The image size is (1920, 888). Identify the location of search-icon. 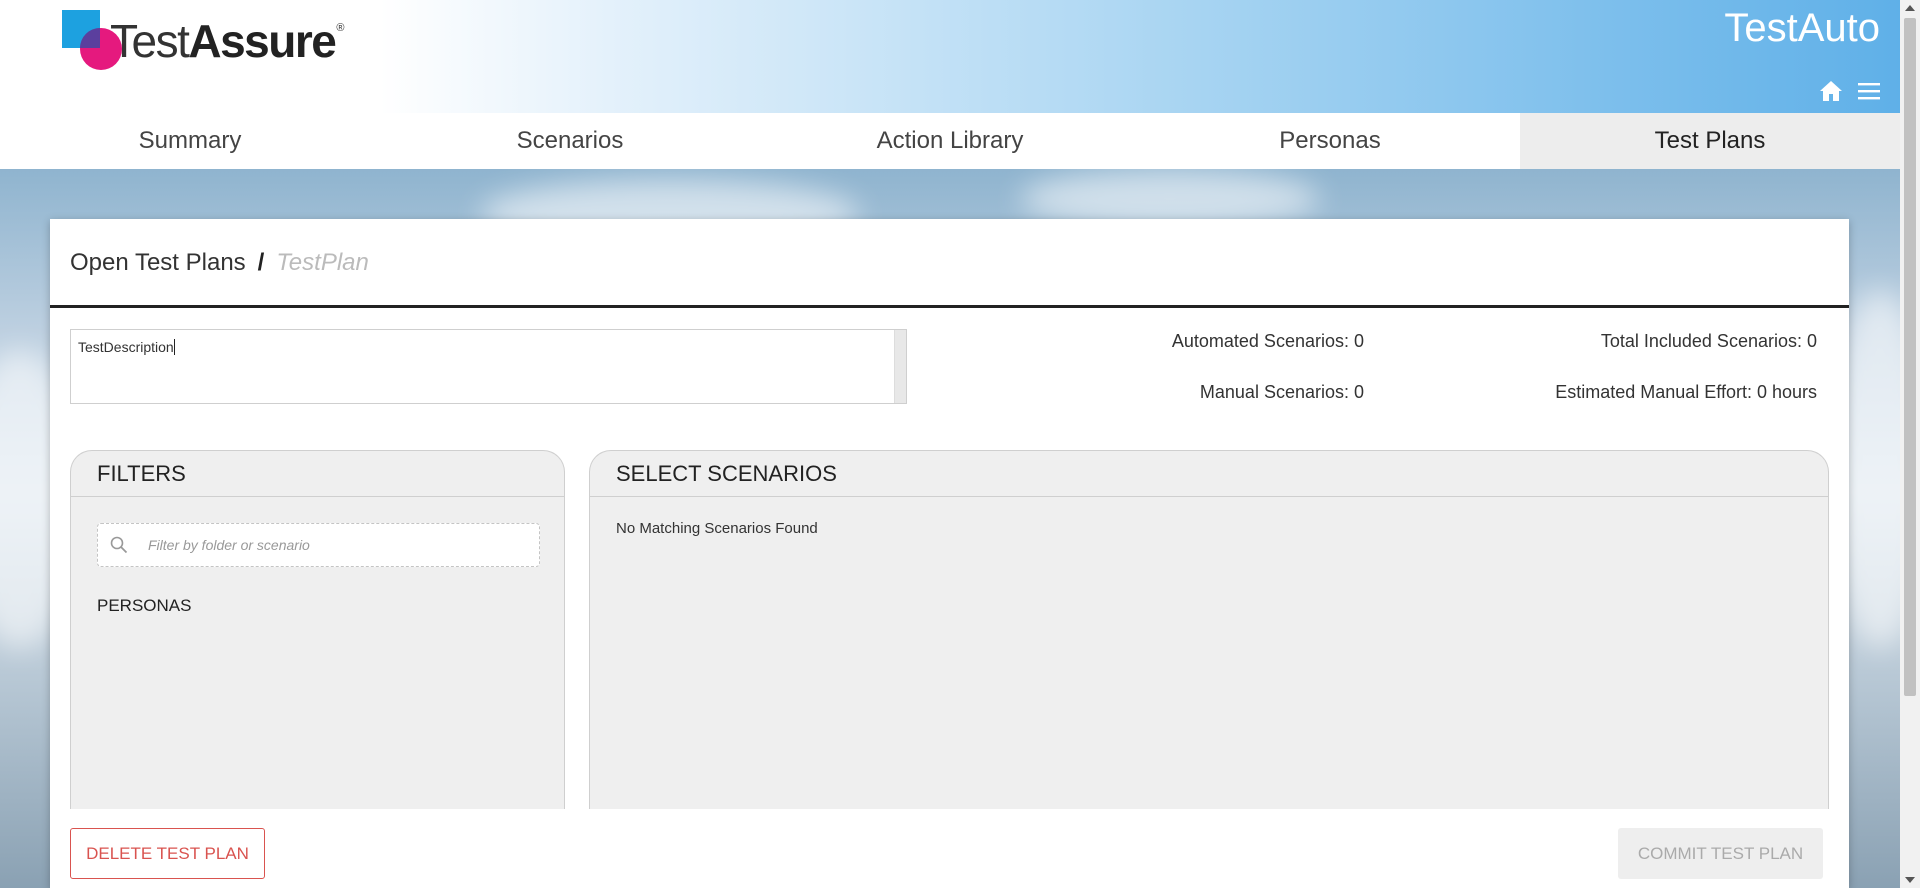
(119, 545).